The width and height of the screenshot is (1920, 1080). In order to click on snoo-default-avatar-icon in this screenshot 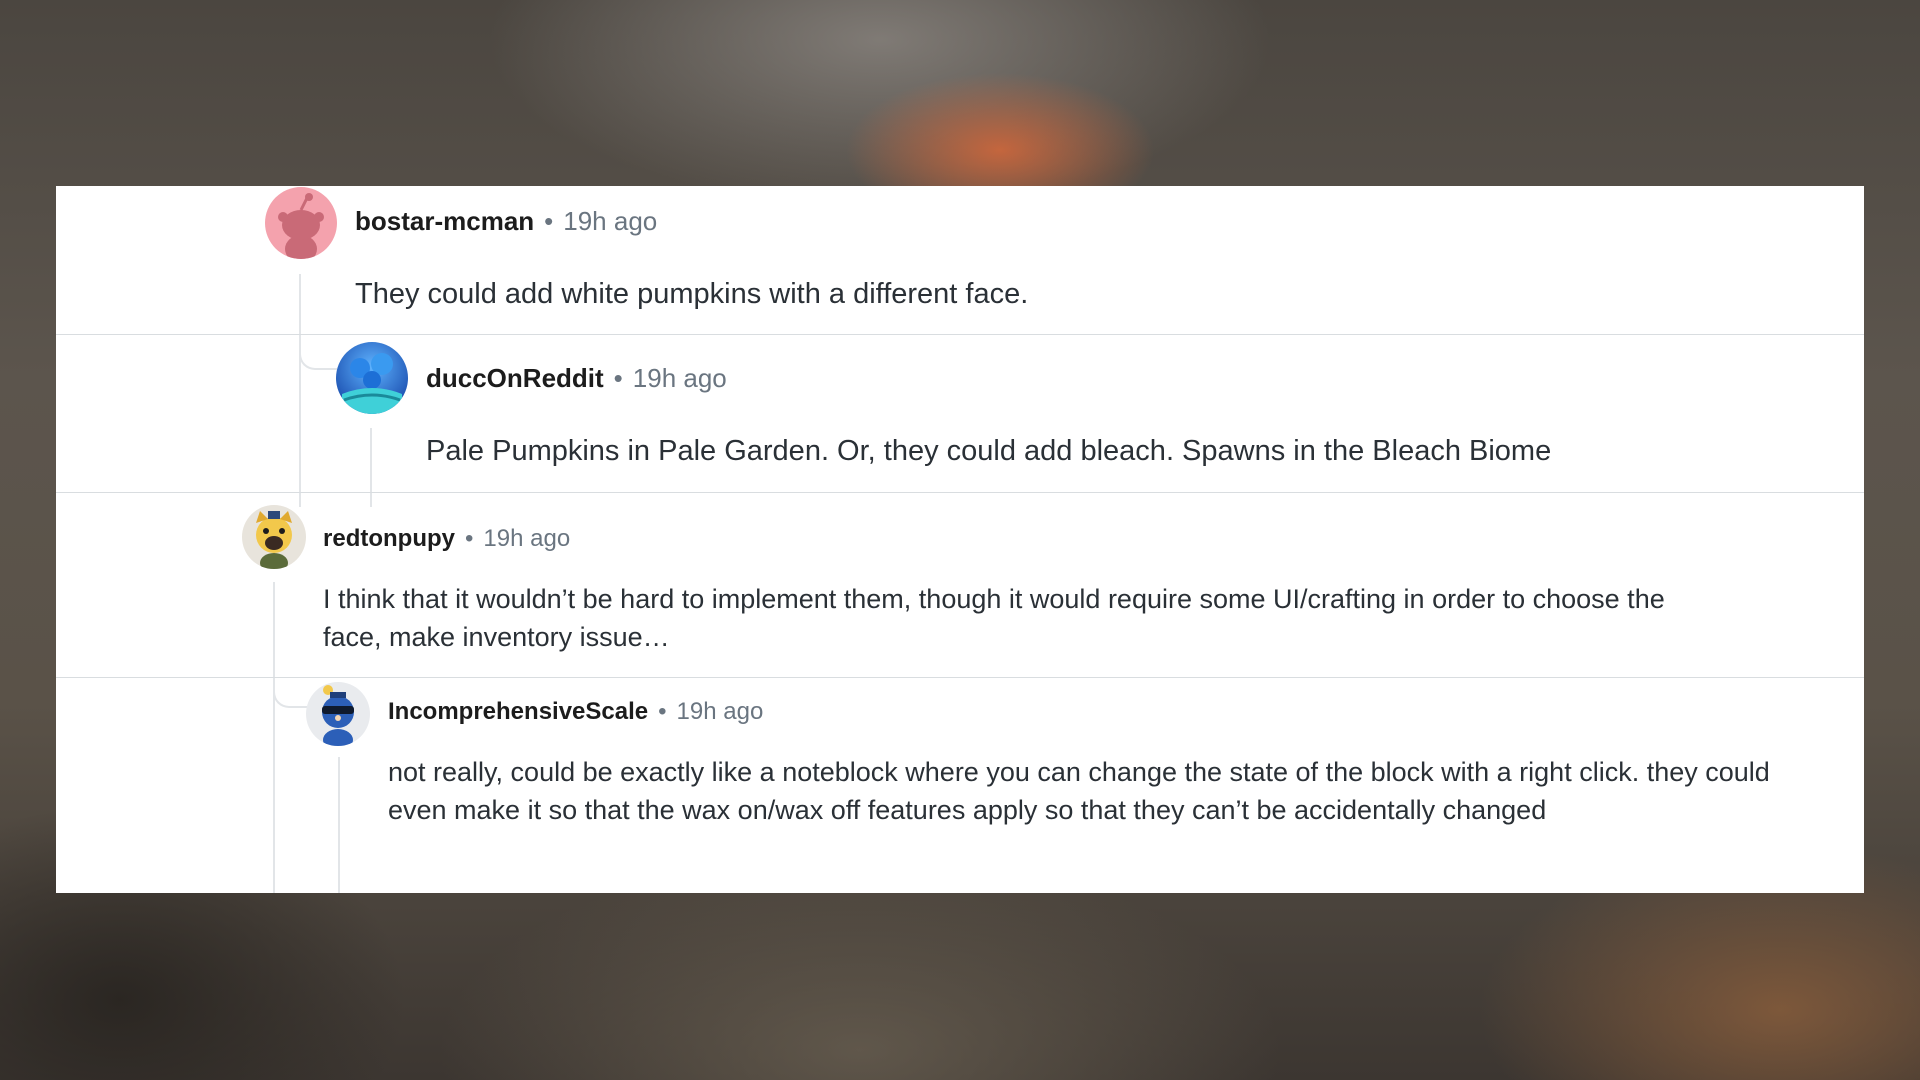, I will do `click(301, 223)`.